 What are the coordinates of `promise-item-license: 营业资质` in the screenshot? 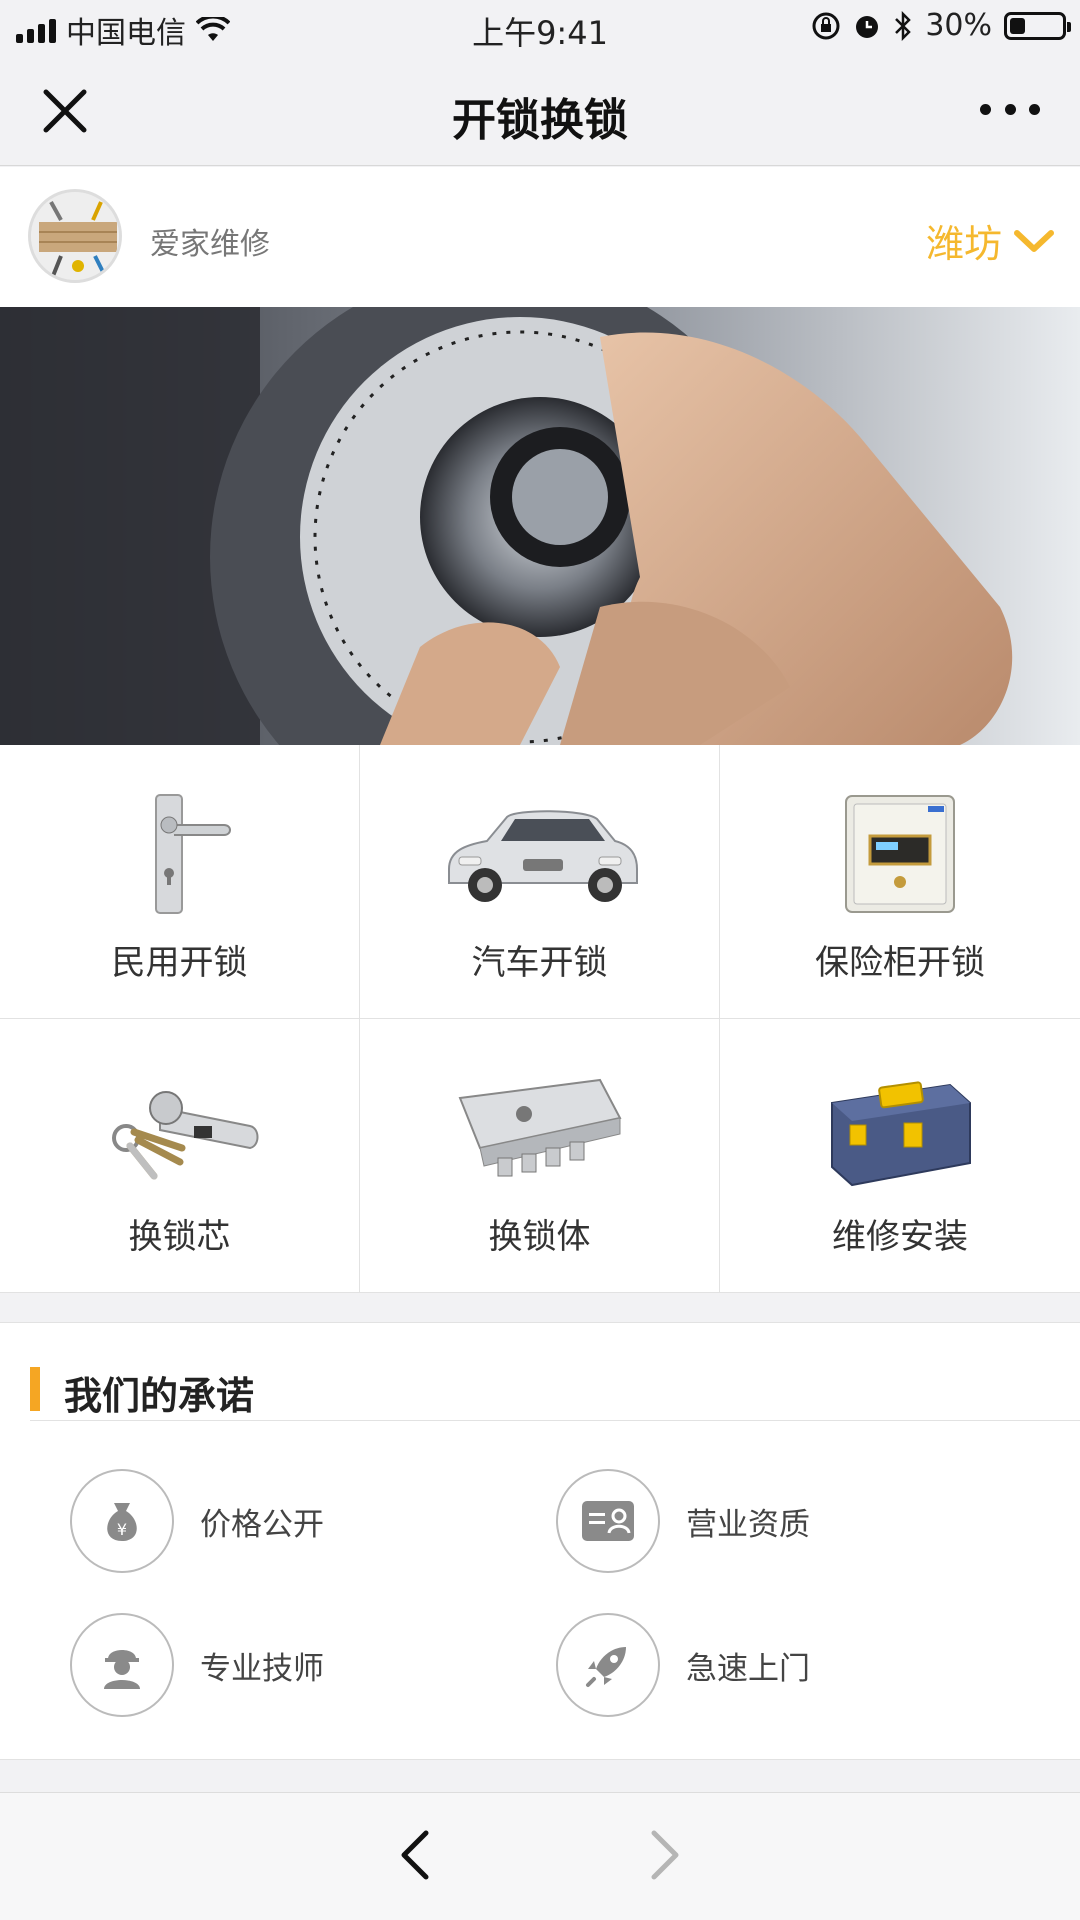 It's located at (683, 1521).